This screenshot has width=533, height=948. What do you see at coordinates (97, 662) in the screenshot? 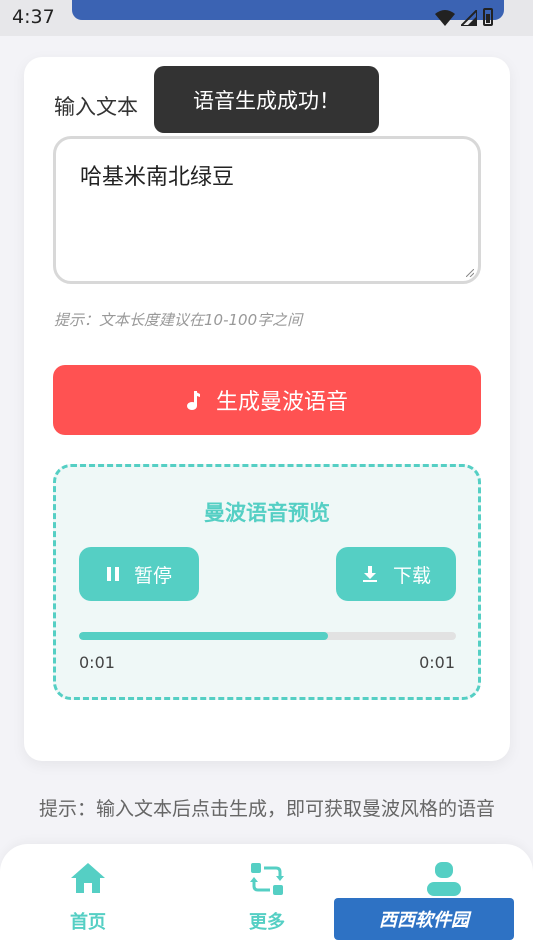
I see `current-time: 0:01` at bounding box center [97, 662].